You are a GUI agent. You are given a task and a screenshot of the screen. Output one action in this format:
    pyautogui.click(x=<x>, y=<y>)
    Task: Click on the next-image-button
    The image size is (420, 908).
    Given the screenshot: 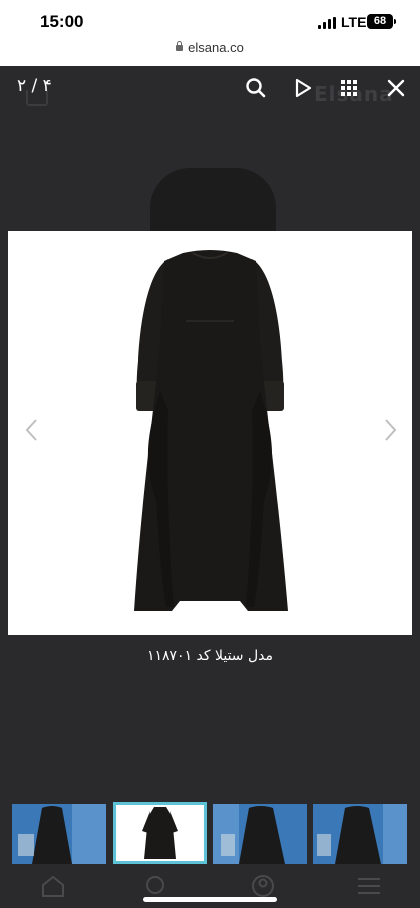 What is the action you would take?
    pyautogui.click(x=390, y=430)
    